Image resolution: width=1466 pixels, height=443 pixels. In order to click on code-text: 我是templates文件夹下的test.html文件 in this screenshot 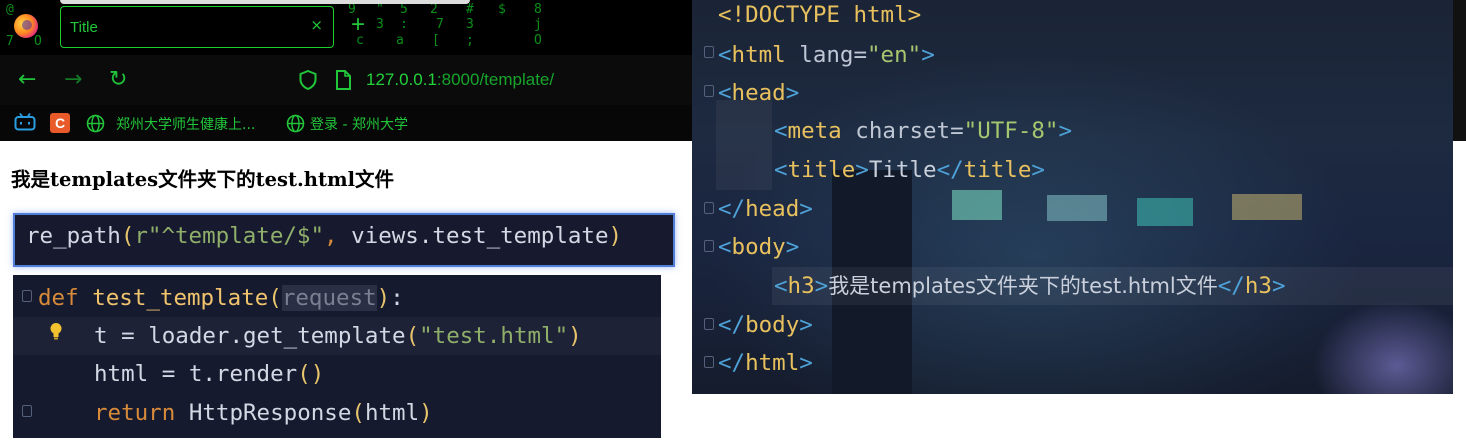, I will do `click(1023, 286)`.